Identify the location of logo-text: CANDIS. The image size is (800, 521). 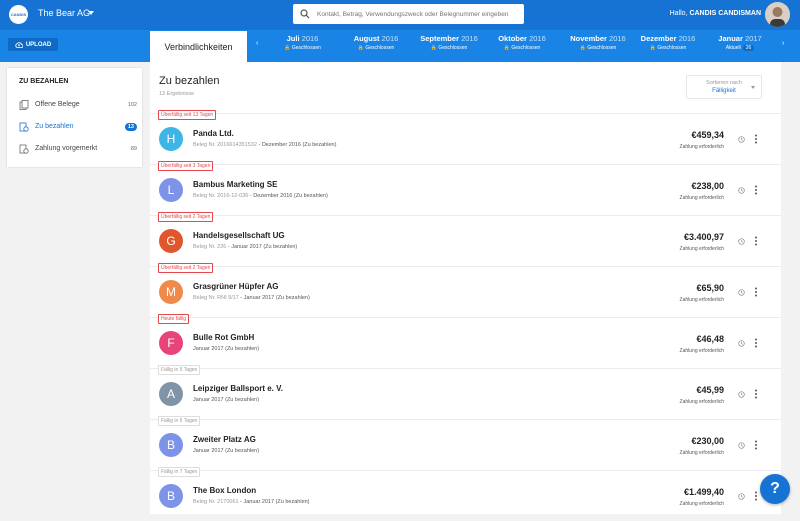
(18, 14).